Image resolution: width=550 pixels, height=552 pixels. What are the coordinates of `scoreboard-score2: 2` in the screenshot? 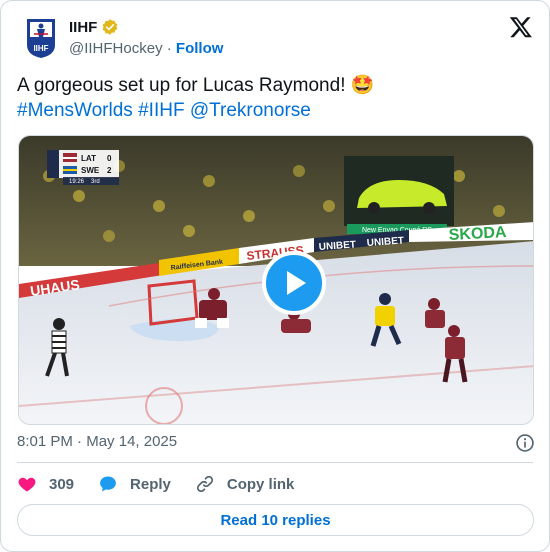 It's located at (109, 170).